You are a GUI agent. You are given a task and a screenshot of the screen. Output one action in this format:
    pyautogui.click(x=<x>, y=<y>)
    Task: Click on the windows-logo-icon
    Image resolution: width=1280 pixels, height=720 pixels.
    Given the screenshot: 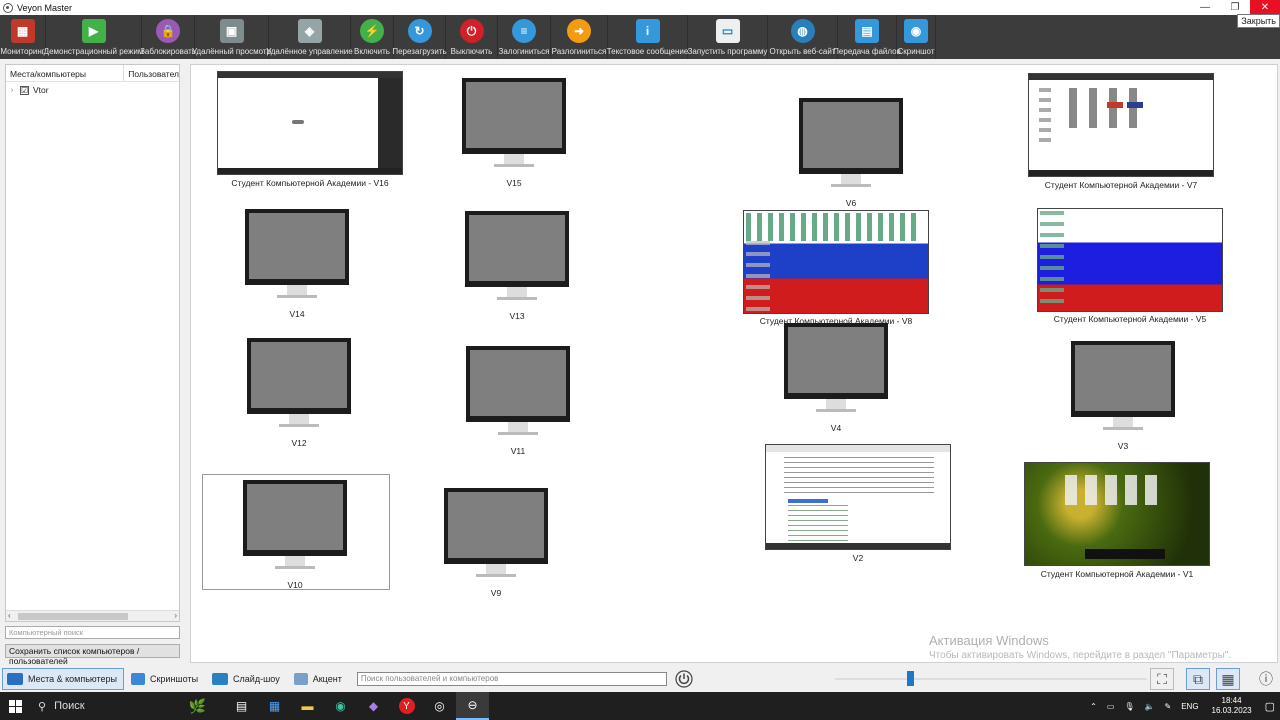 What is the action you would take?
    pyautogui.click(x=15, y=706)
    